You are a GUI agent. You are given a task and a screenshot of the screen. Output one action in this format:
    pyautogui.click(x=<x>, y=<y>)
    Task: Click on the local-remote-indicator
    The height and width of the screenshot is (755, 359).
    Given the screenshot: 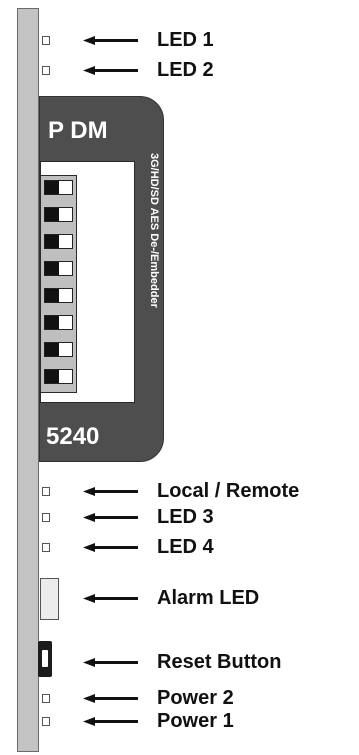 What is the action you would take?
    pyautogui.click(x=46, y=491)
    